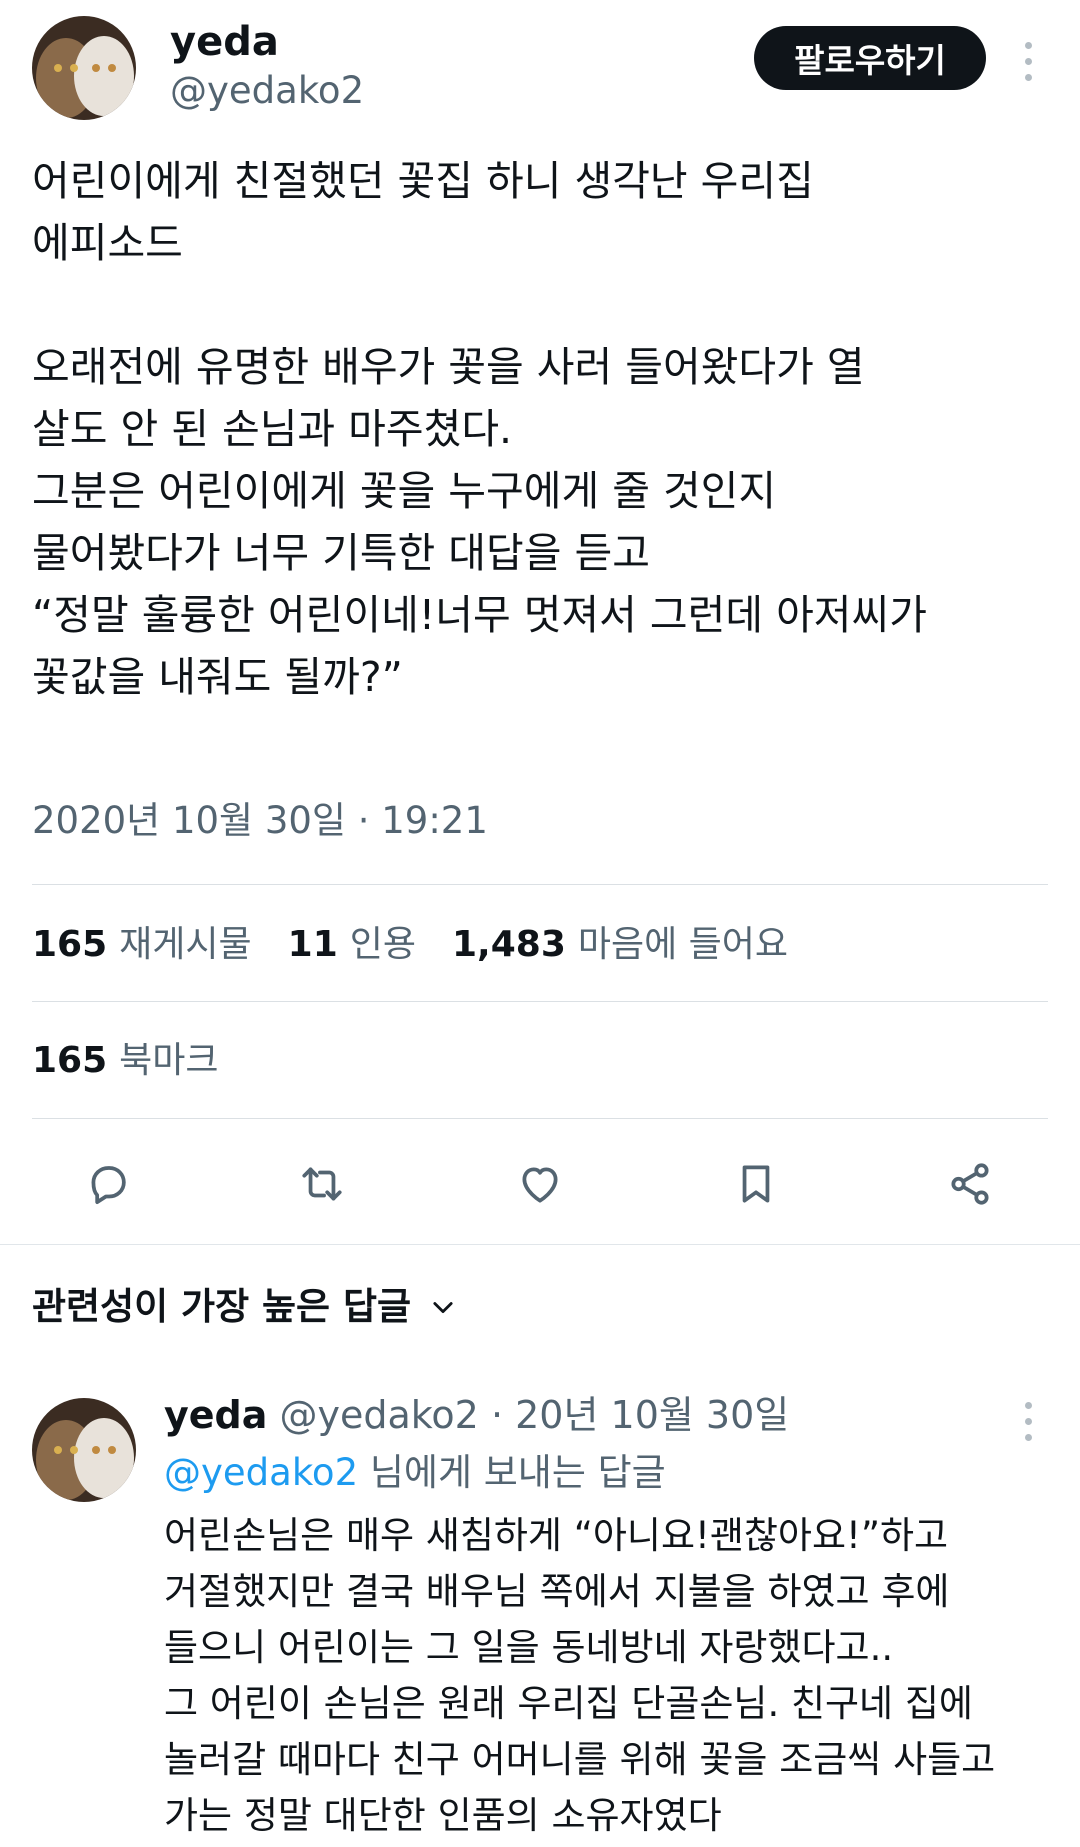 The width and height of the screenshot is (1080, 1847). Describe the element at coordinates (261, 1472) in the screenshot. I see `reply-to-mention: @yedako2` at that location.